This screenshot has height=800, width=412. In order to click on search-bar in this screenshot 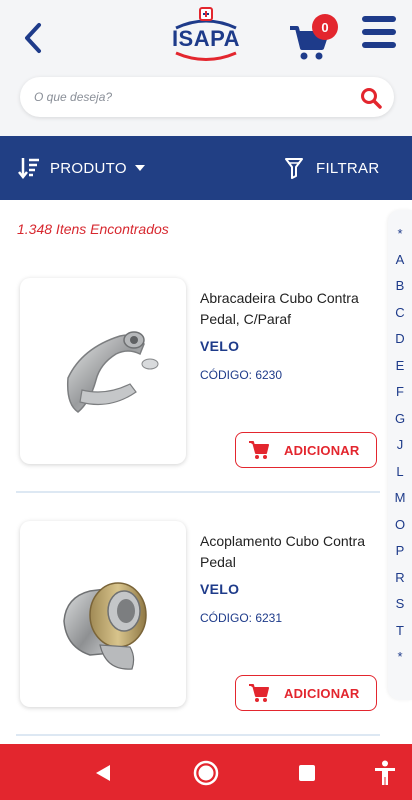, I will do `click(207, 97)`.